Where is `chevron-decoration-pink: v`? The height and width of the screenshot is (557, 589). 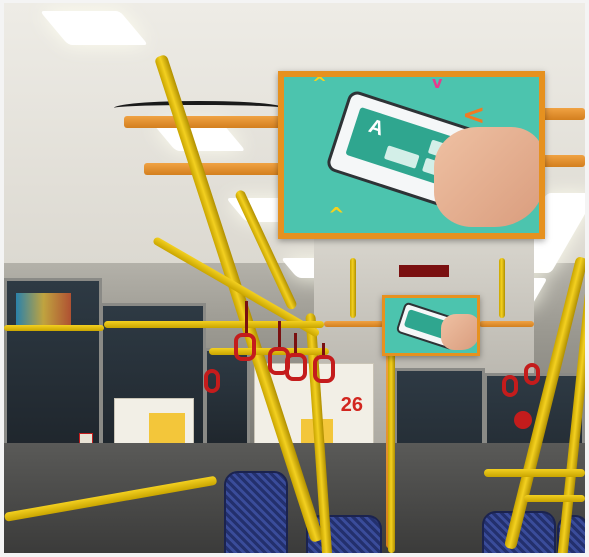 chevron-decoration-pink: v is located at coordinates (437, 82).